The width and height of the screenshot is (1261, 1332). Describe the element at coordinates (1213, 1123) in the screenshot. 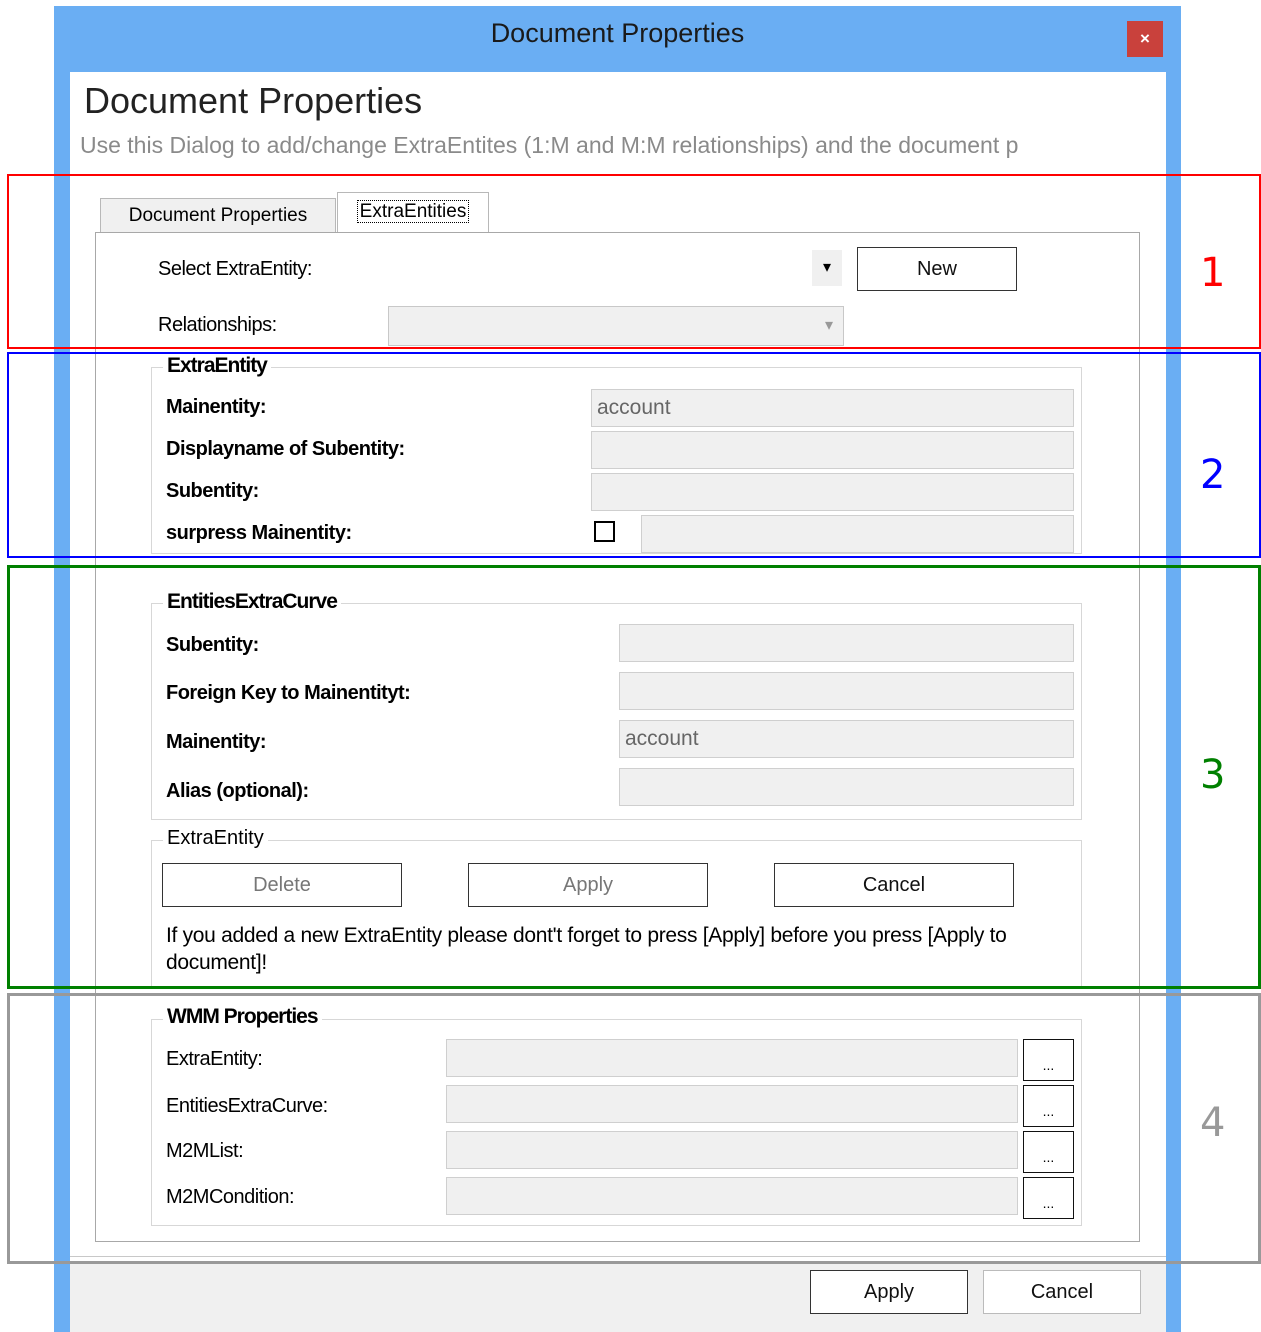

I see `annotation-label-4: 4` at that location.